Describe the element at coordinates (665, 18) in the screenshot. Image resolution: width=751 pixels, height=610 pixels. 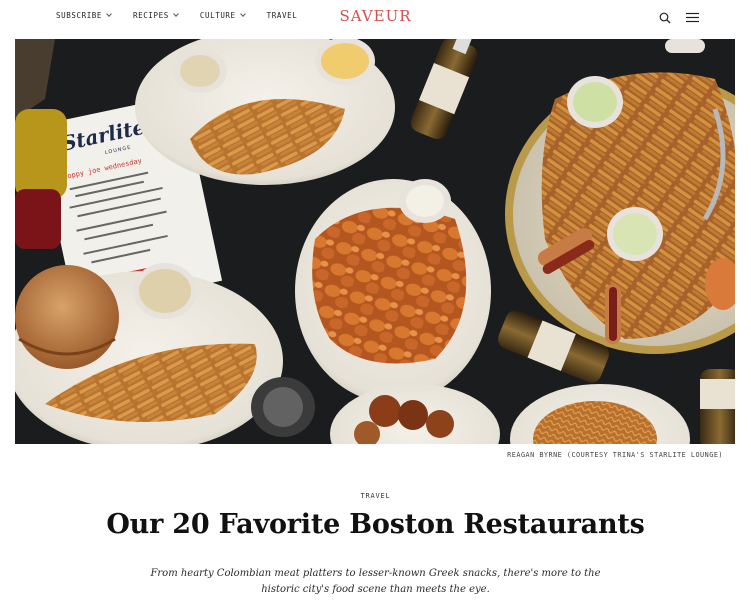
I see `search-icon` at that location.